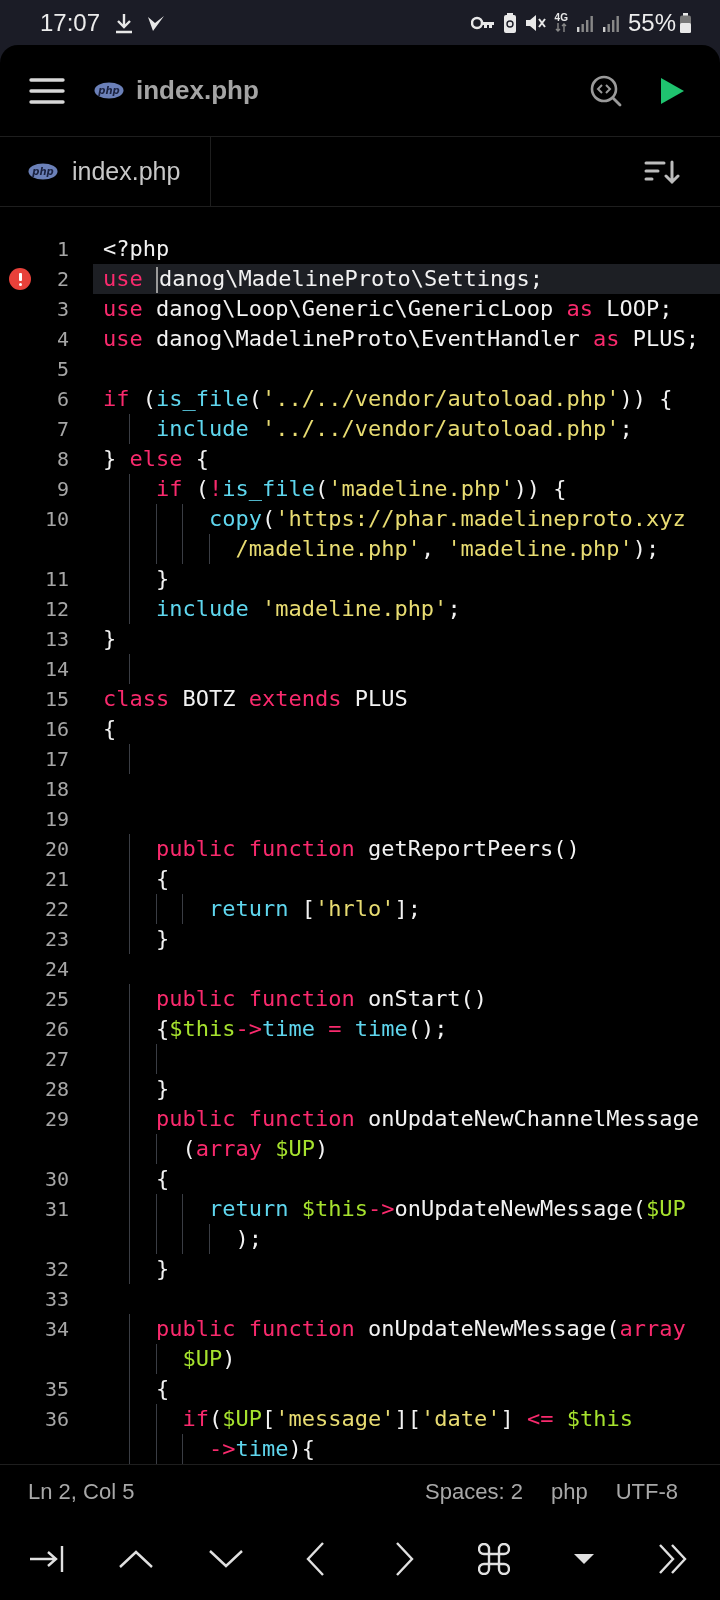 This screenshot has height=1600, width=720. What do you see at coordinates (509, 22) in the screenshot?
I see `battery-saver-icon` at bounding box center [509, 22].